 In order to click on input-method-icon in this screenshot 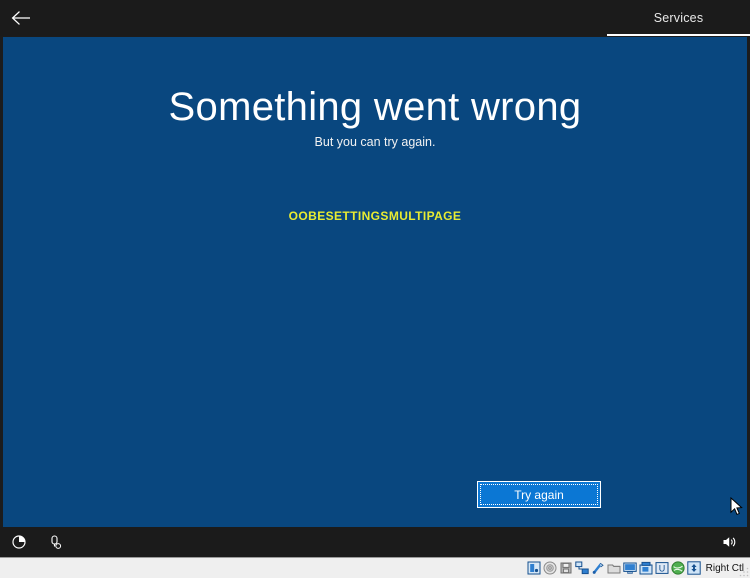, I will do `click(55, 542)`.